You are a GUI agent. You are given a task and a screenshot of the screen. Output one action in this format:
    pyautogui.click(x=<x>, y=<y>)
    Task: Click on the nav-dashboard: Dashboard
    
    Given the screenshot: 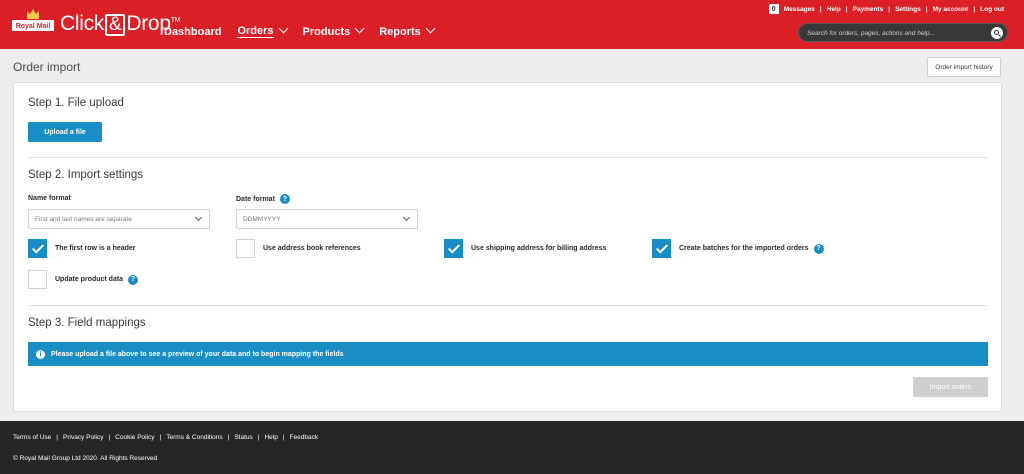 What is the action you would take?
    pyautogui.click(x=192, y=31)
    